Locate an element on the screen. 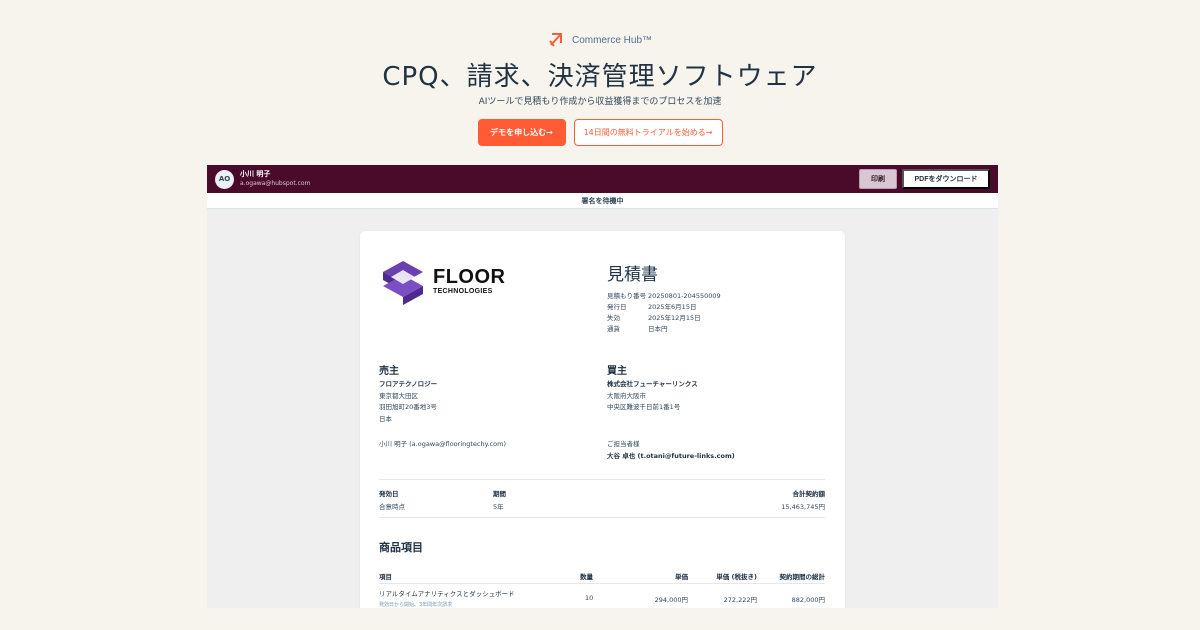 The width and height of the screenshot is (1200, 630). column-header-unit-price-ex-tax: 単価 (税抜き) is located at coordinates (736, 577).